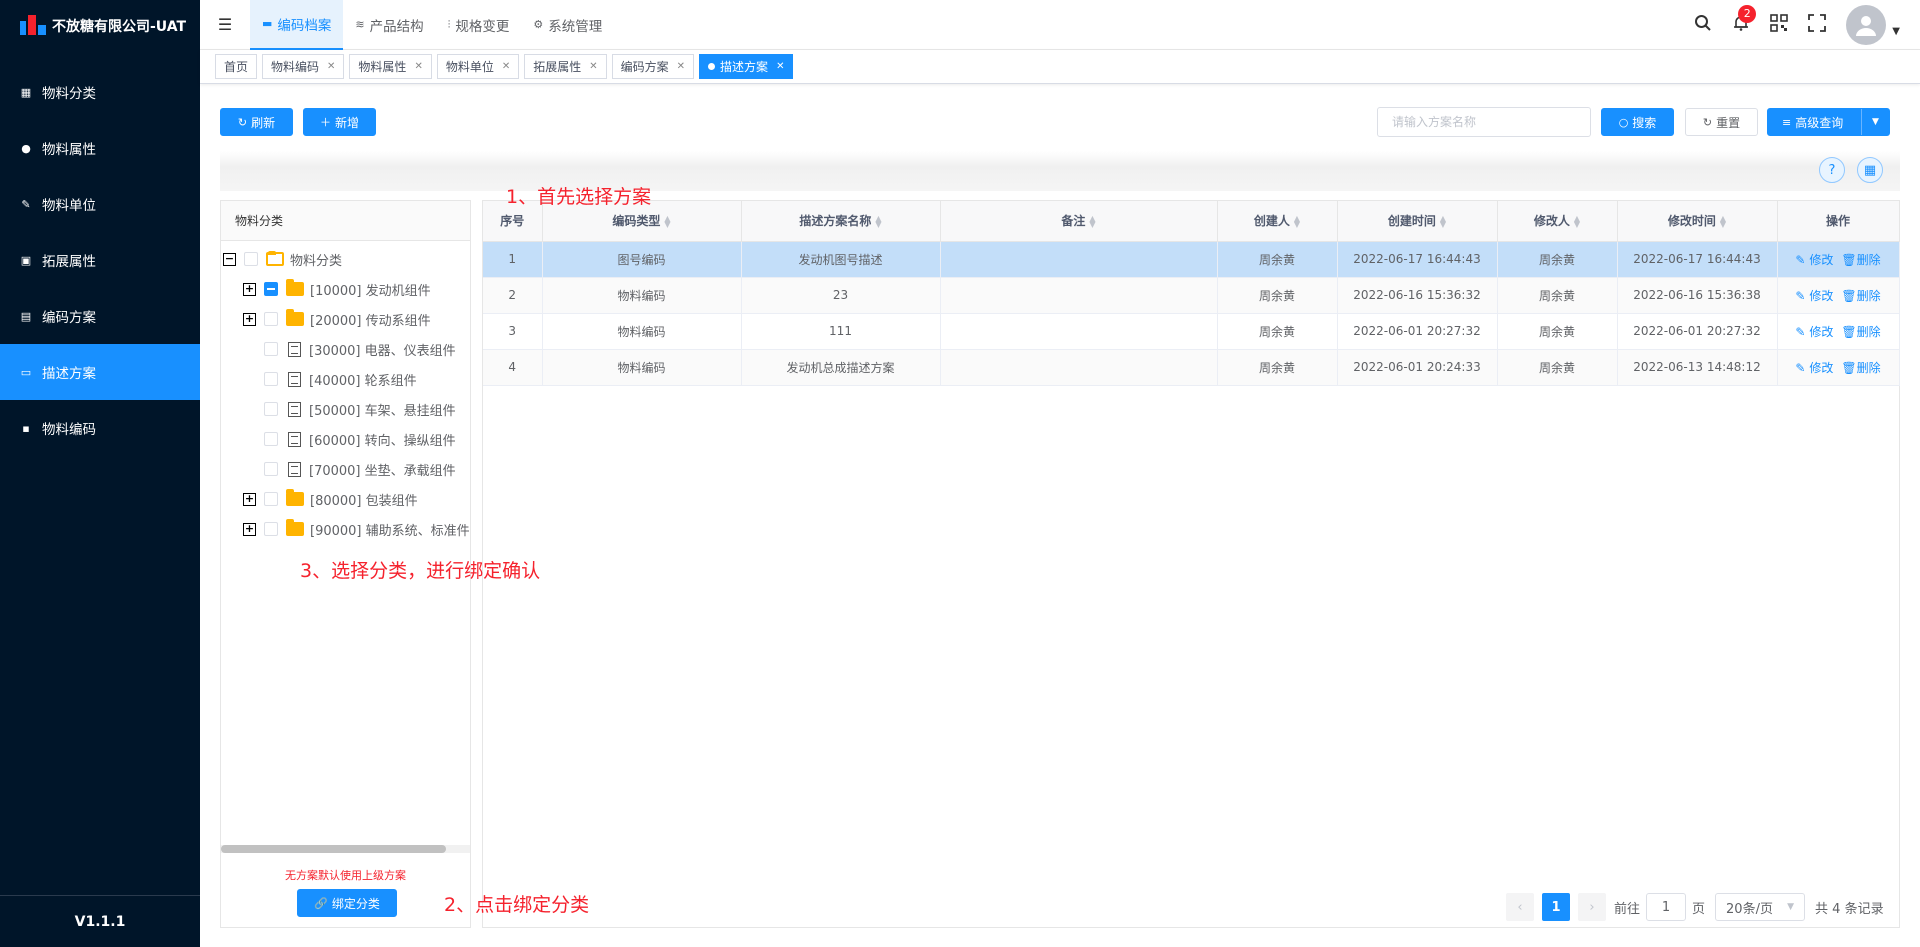 The width and height of the screenshot is (1920, 947). I want to click on sidebar-item-5: ▭ 描述方案, so click(100, 372).